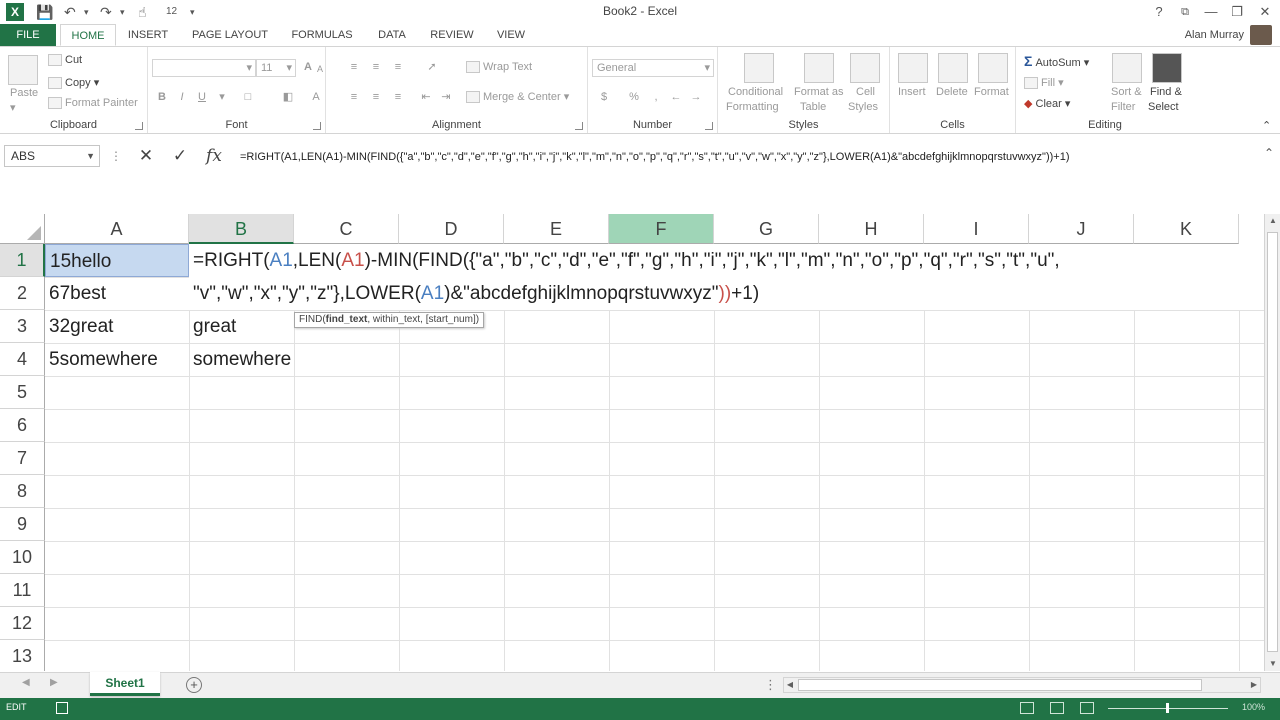  What do you see at coordinates (230, 35) in the screenshot?
I see `tab-page-layout: PAGE LAYOUT` at bounding box center [230, 35].